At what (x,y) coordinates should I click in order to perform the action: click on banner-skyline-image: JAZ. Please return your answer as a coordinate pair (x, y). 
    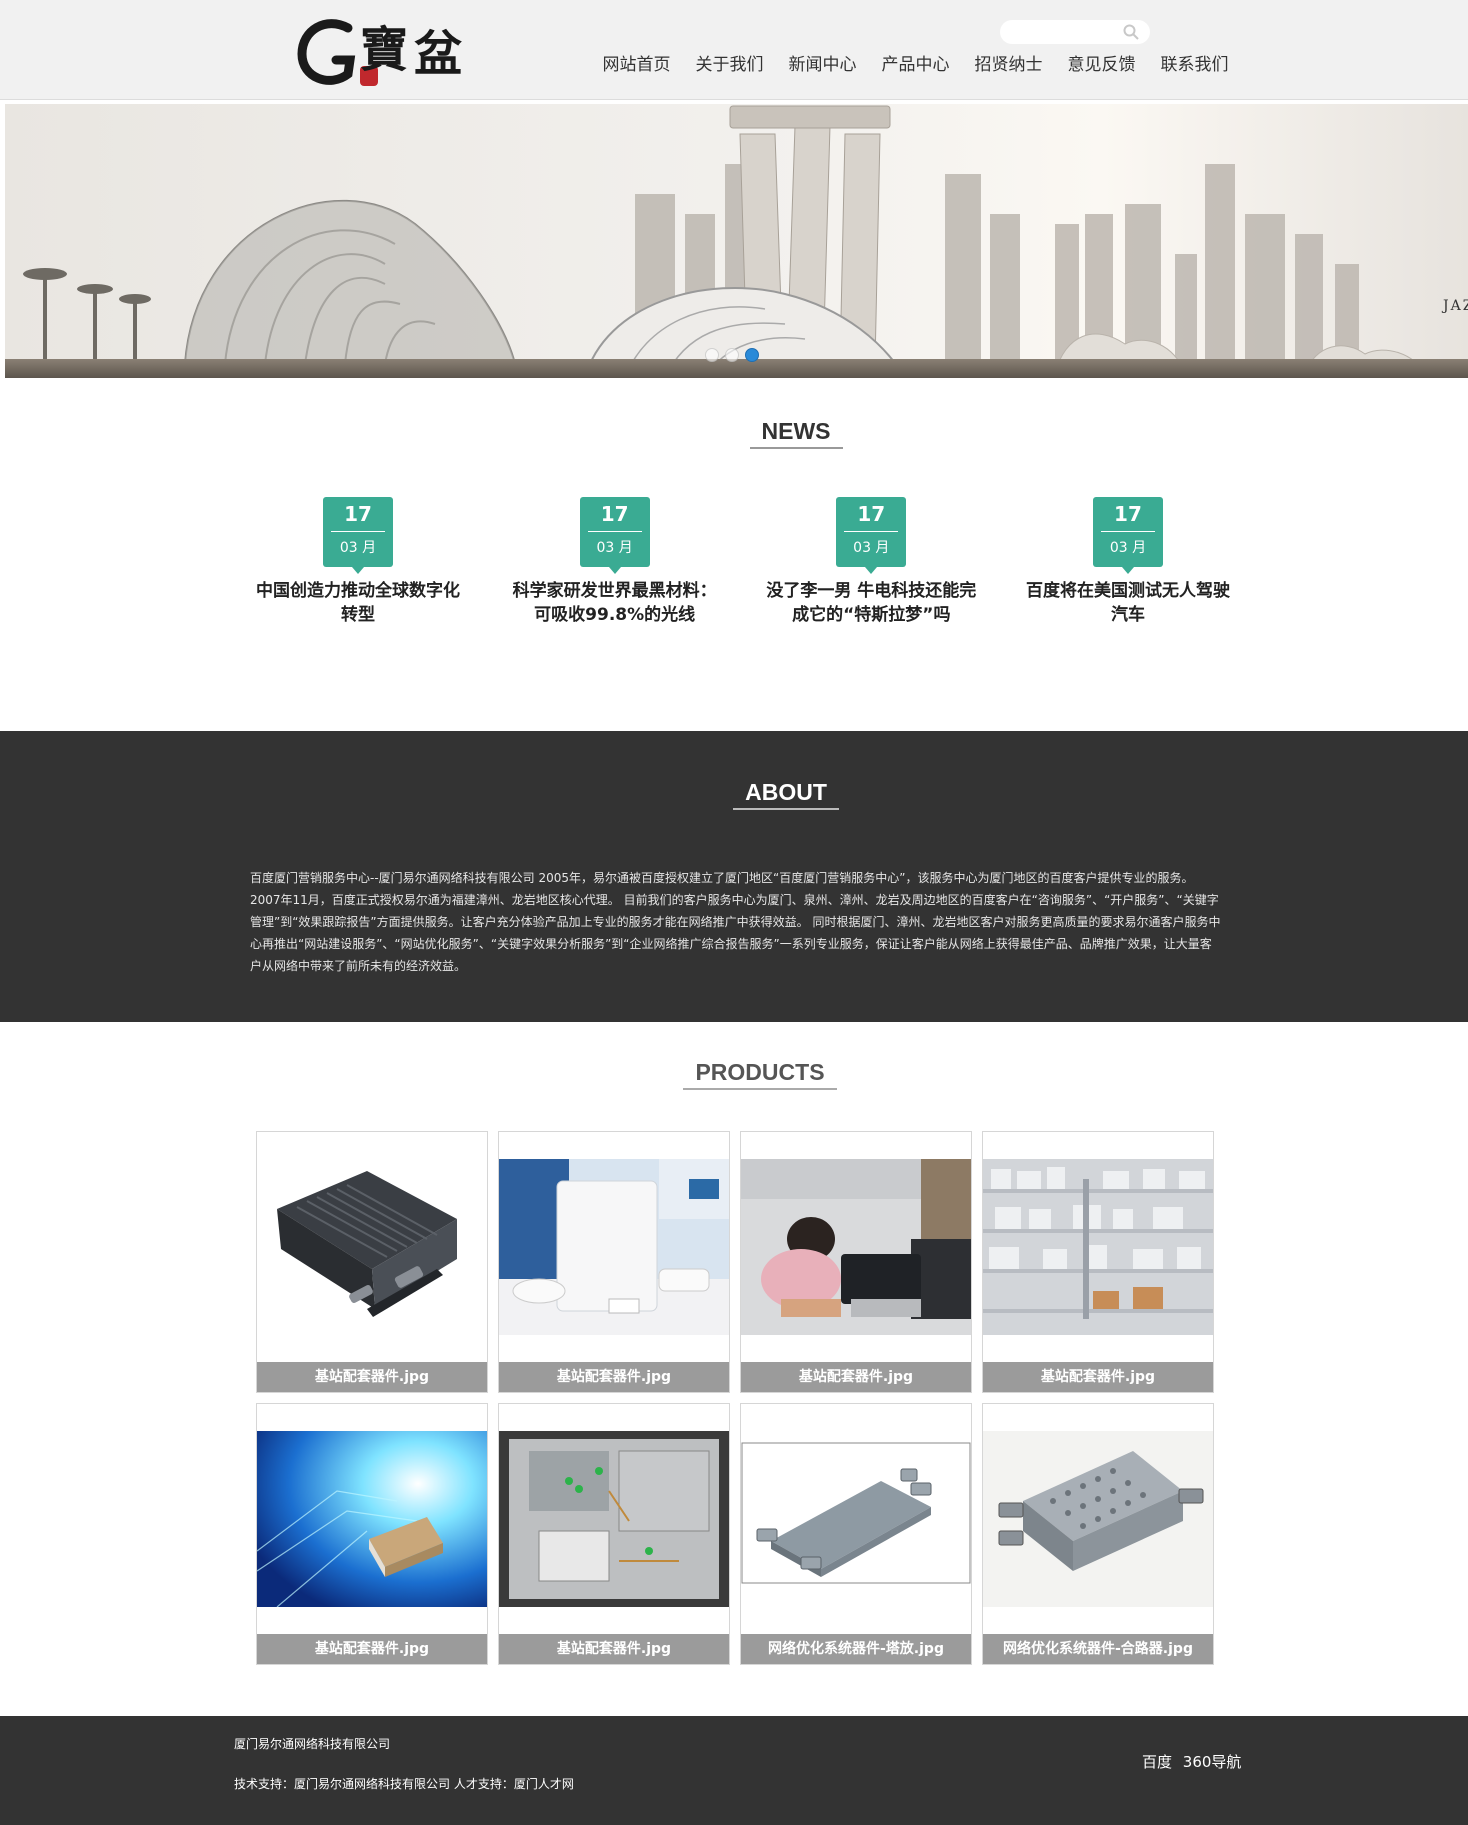
    Looking at the image, I should click on (736, 241).